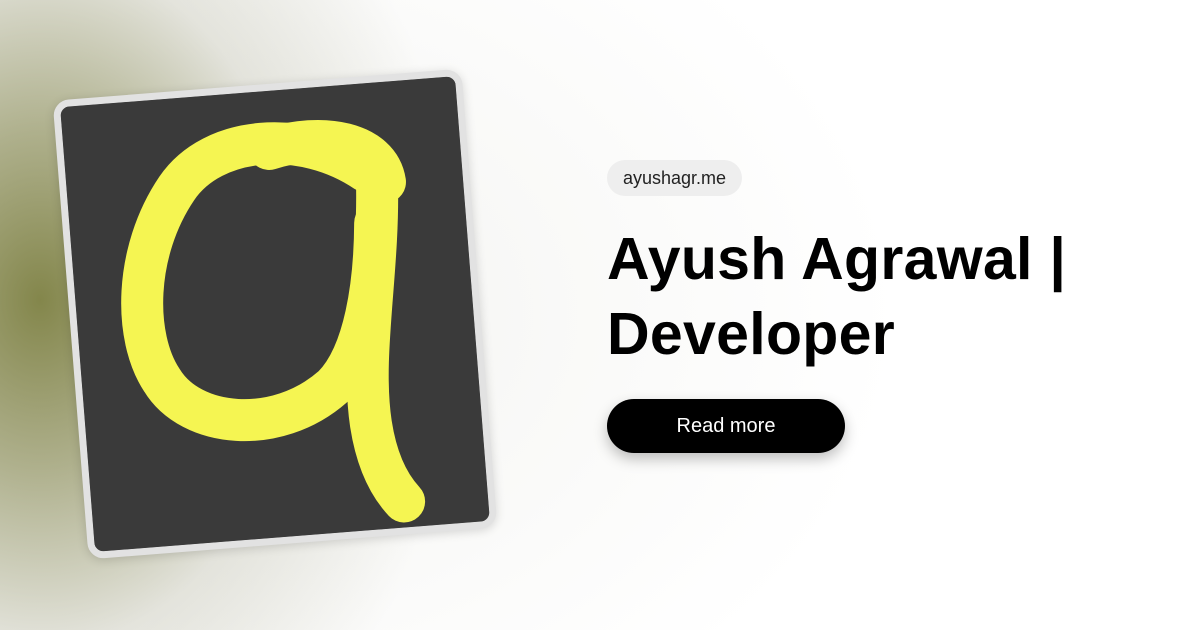 The height and width of the screenshot is (630, 1200). I want to click on site-domain-badge: ayushagr.me, so click(675, 178).